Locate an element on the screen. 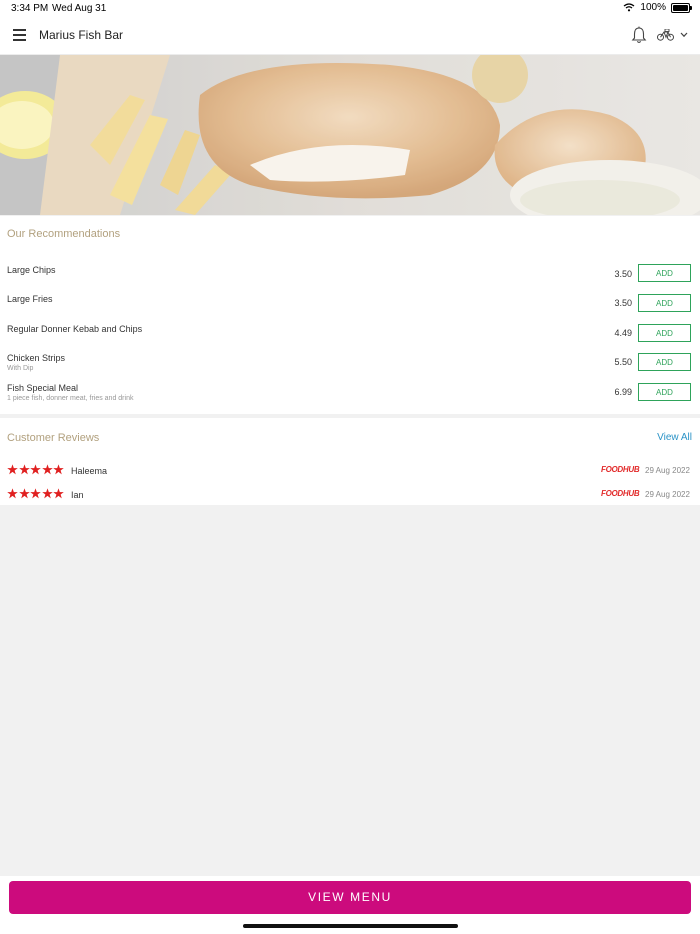 The height and width of the screenshot is (934, 700). item-price: 4.49 is located at coordinates (623, 333).